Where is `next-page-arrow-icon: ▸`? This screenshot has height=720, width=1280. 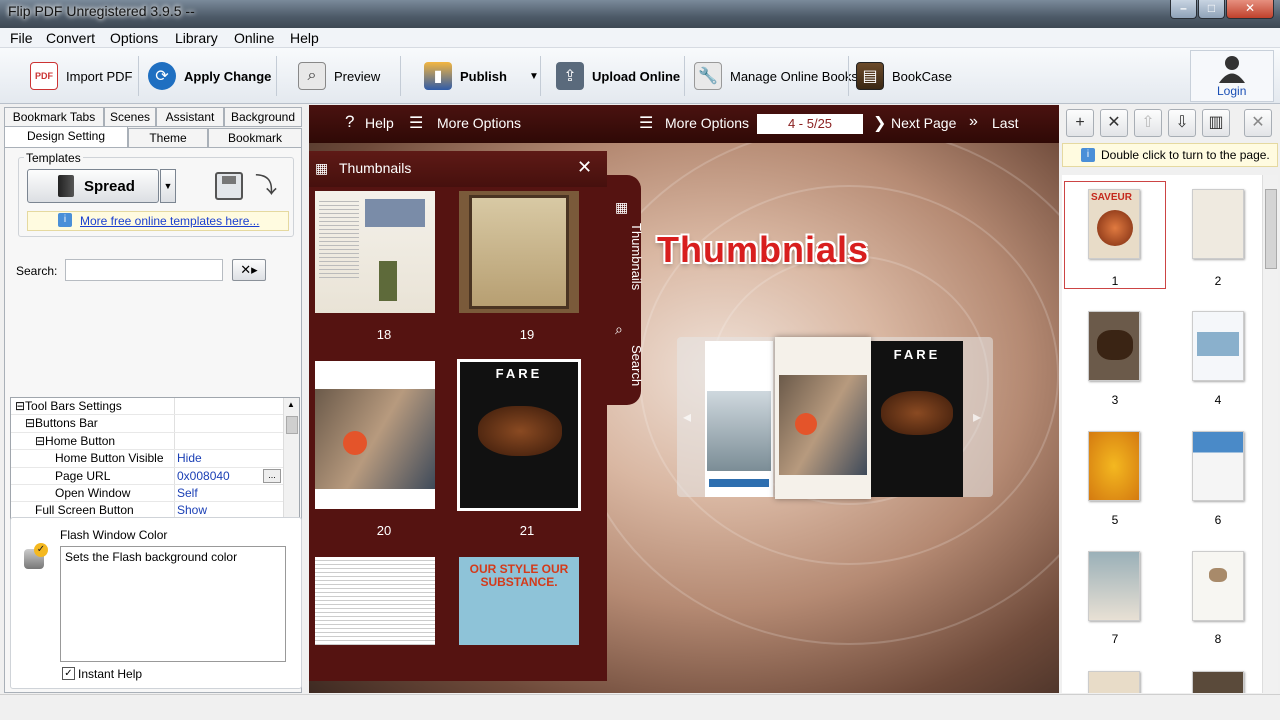 next-page-arrow-icon: ▸ is located at coordinates (977, 417).